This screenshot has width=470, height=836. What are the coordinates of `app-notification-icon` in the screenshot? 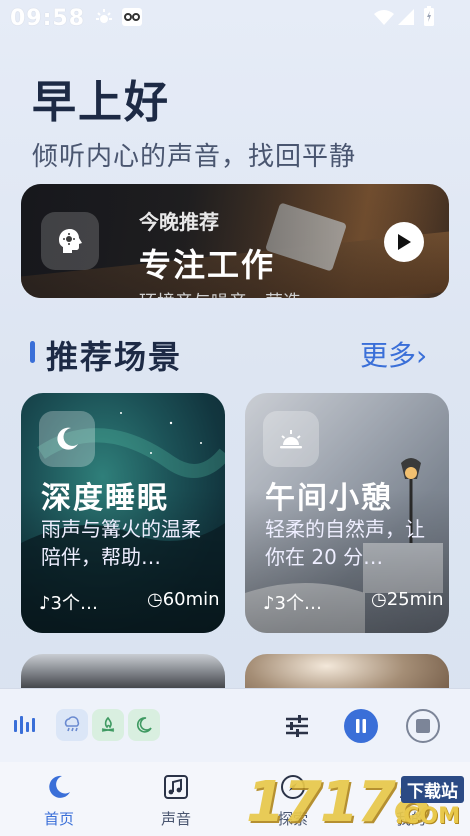 It's located at (132, 17).